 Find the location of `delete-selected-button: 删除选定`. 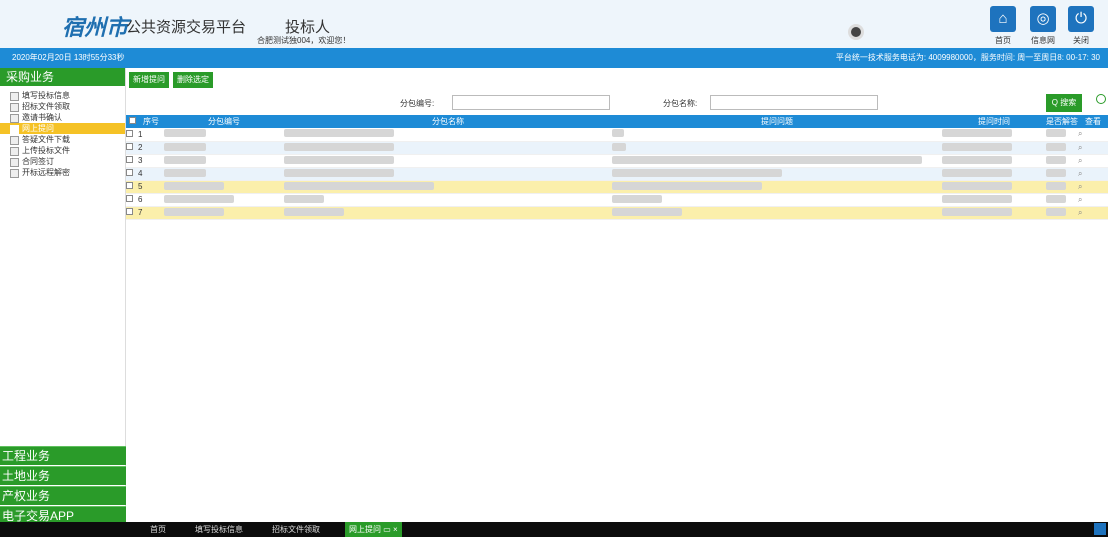

delete-selected-button: 删除选定 is located at coordinates (193, 80).